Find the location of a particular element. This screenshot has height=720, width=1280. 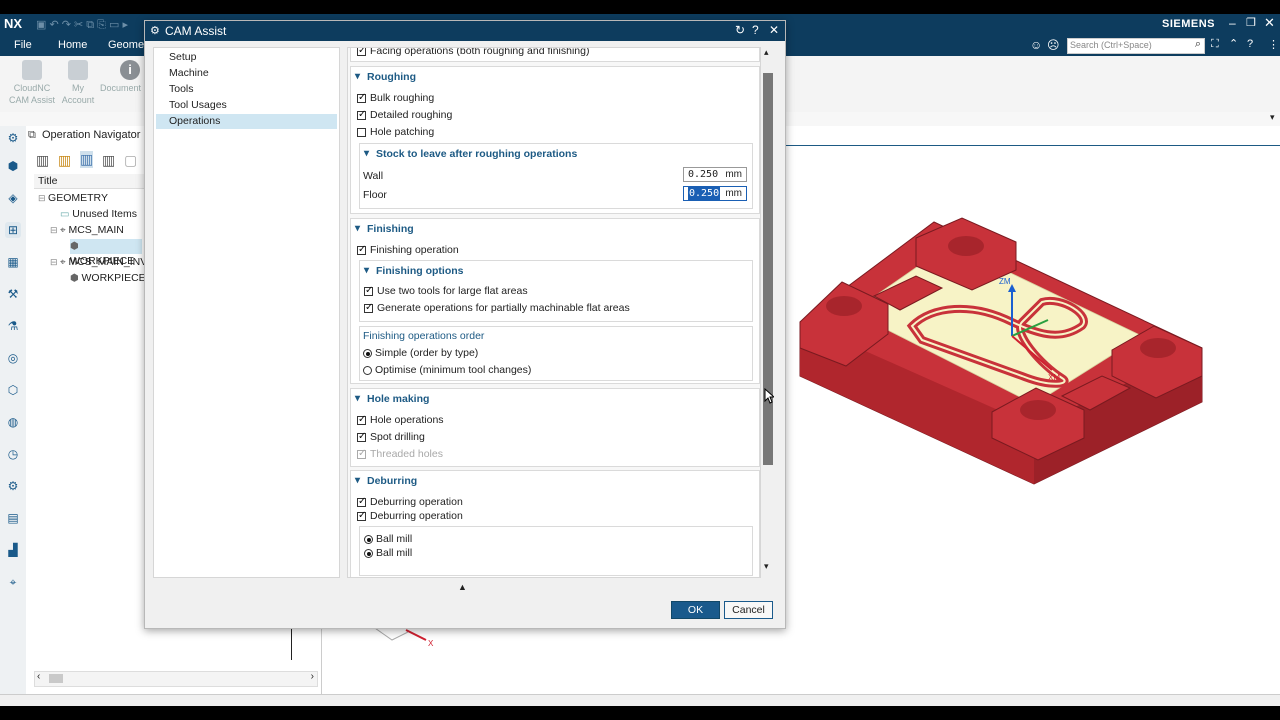

menu-file: File is located at coordinates (23, 45).